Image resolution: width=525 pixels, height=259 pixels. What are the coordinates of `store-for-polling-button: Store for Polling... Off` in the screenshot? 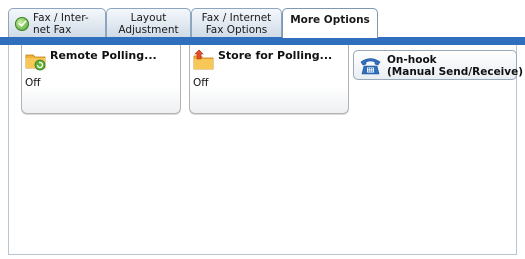 It's located at (269, 79).